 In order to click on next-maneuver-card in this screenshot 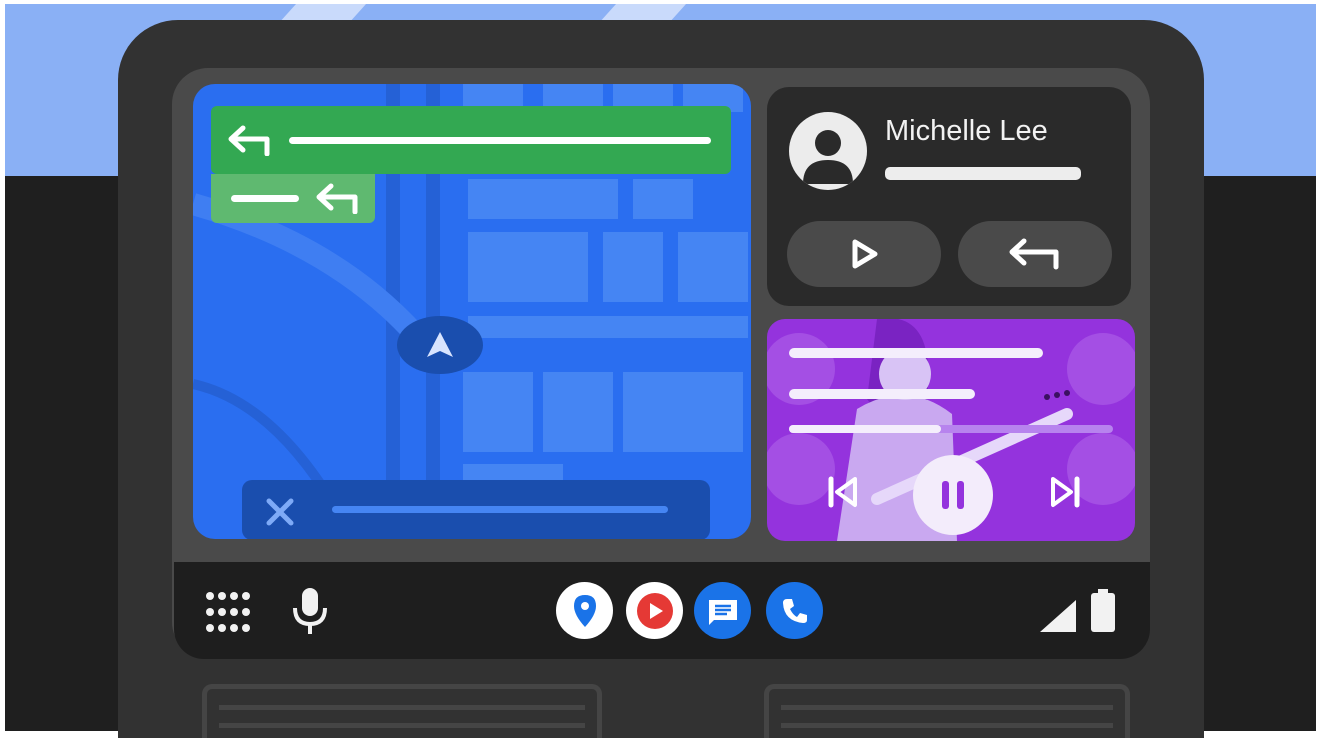, I will do `click(293, 198)`.